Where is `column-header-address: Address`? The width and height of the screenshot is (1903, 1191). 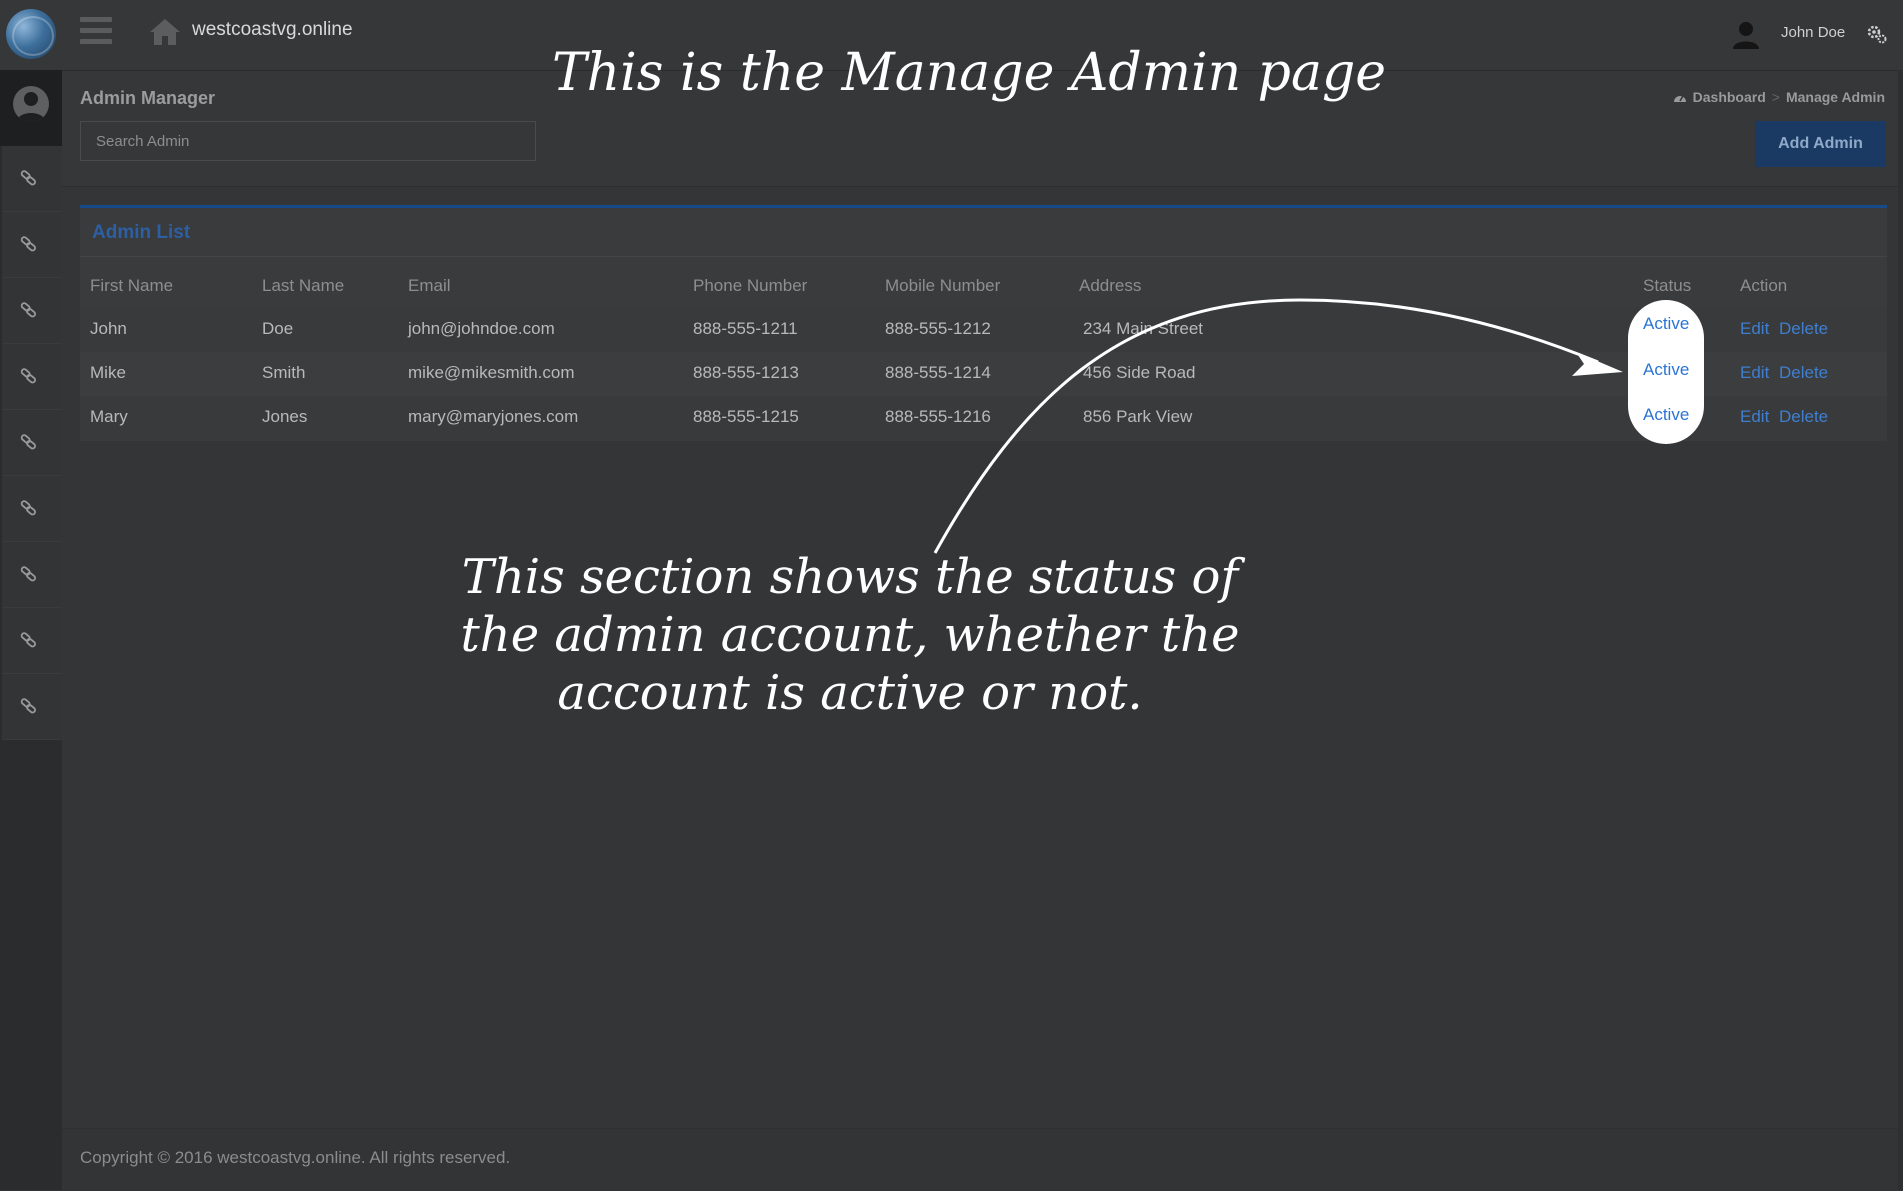 column-header-address: Address is located at coordinates (1110, 286).